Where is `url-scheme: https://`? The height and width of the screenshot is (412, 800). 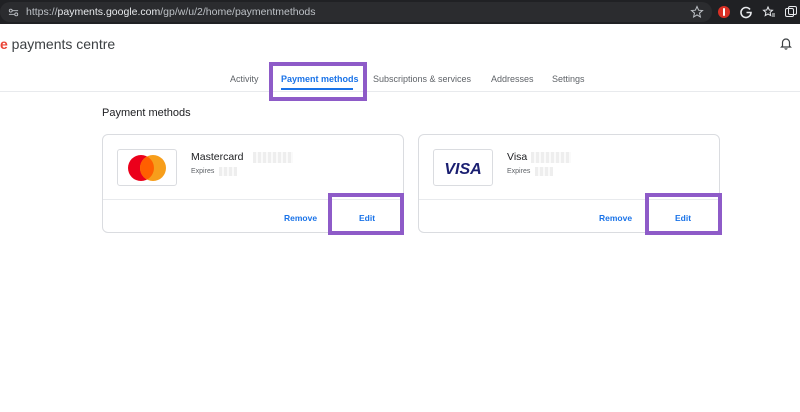
url-scheme: https:// is located at coordinates (42, 12).